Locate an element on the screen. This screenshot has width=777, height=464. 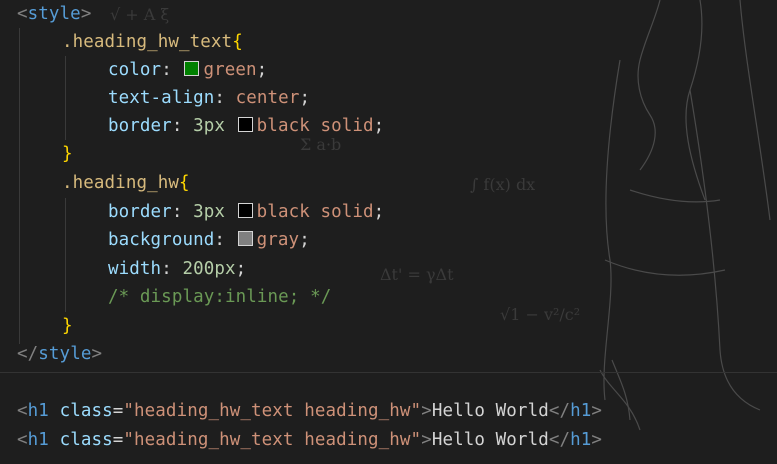
code-line-selector: .heading_hw{ is located at coordinates (126, 183).